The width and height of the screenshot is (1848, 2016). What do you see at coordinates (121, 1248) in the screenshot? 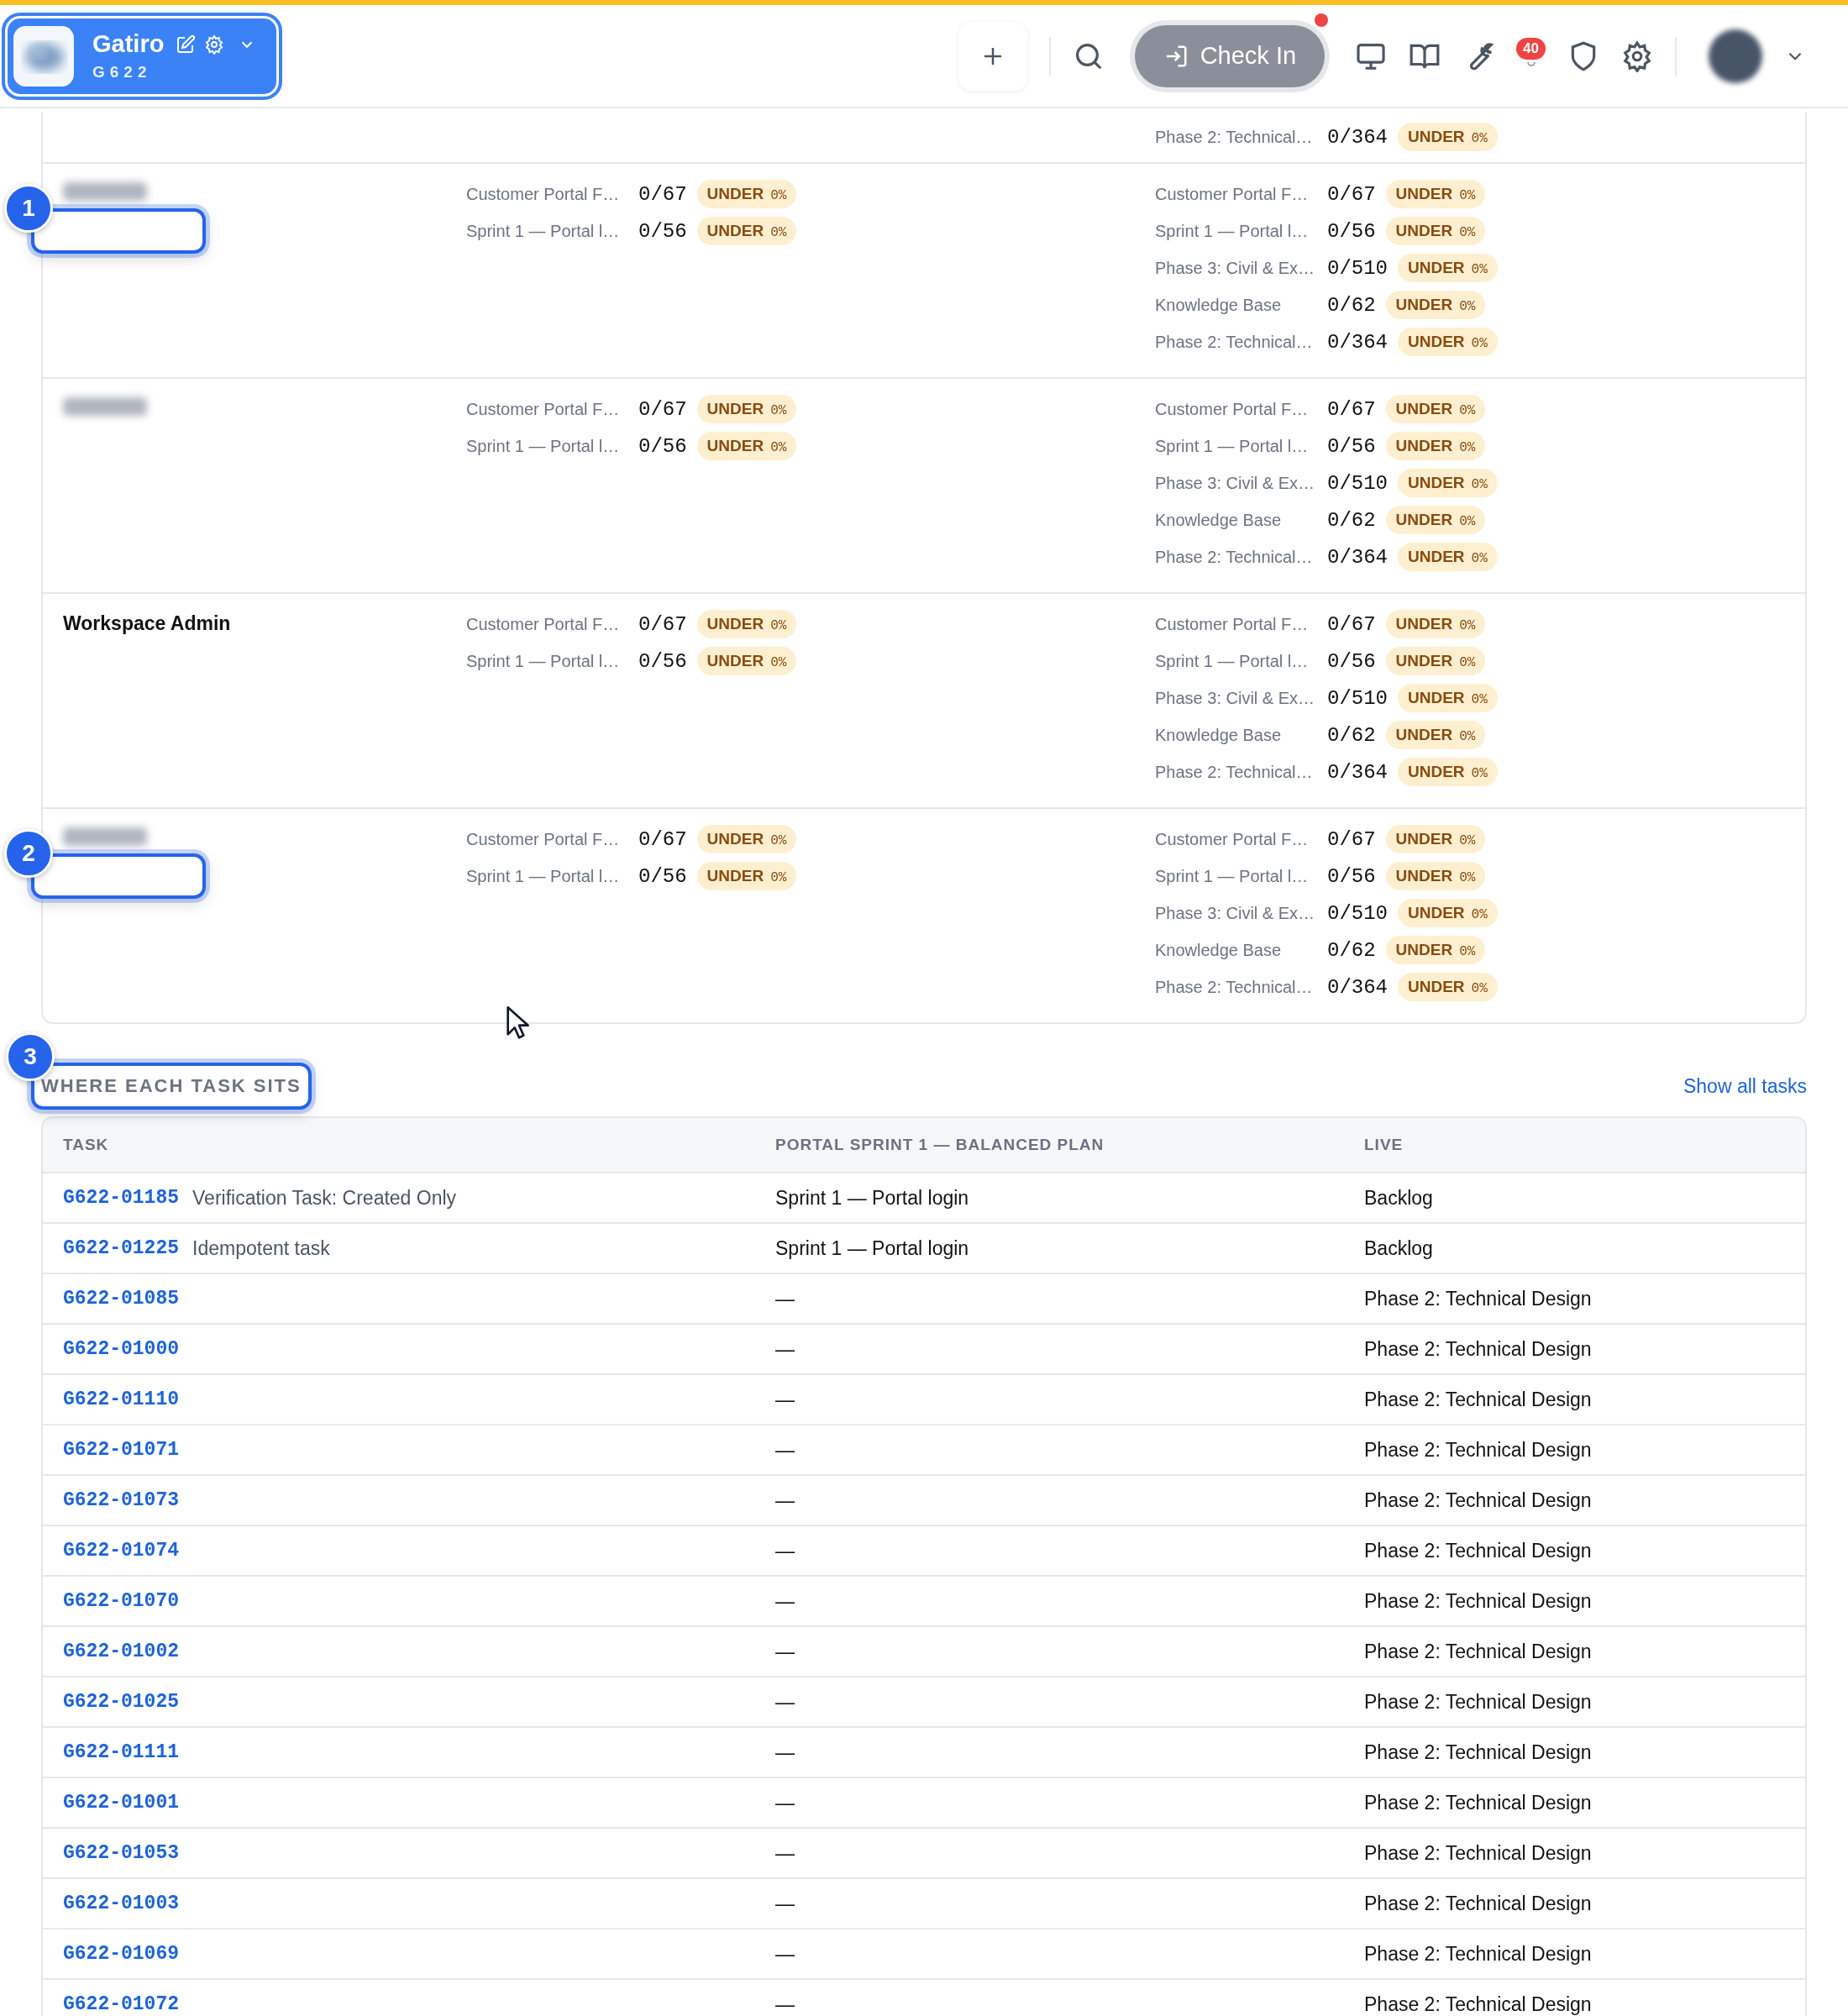
I see `task-id-link: G622-01225` at bounding box center [121, 1248].